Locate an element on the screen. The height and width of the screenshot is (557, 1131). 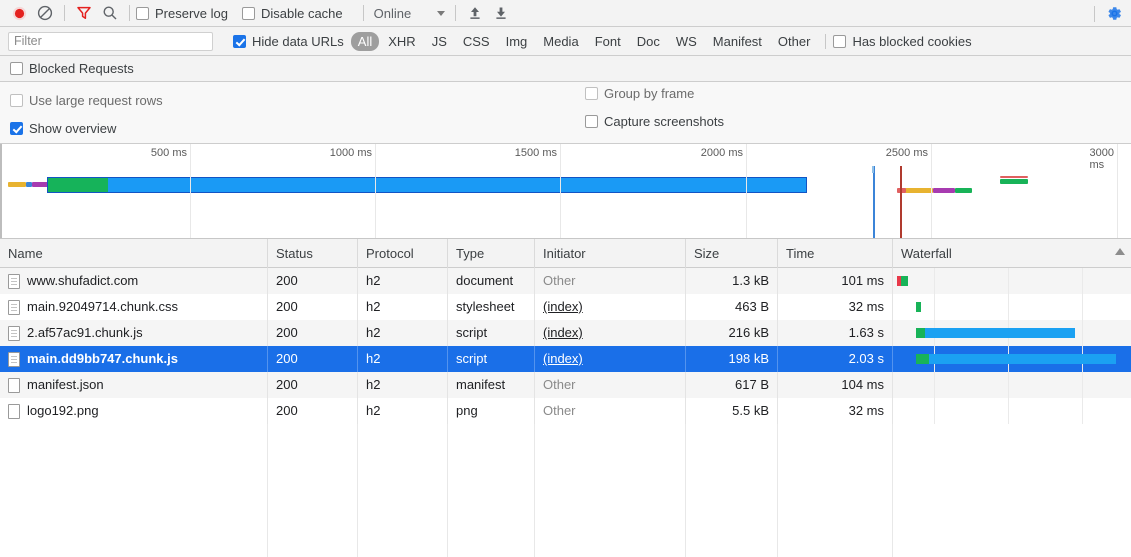
use-large-request-rows-label: Use large request rows is located at coordinates (96, 100).